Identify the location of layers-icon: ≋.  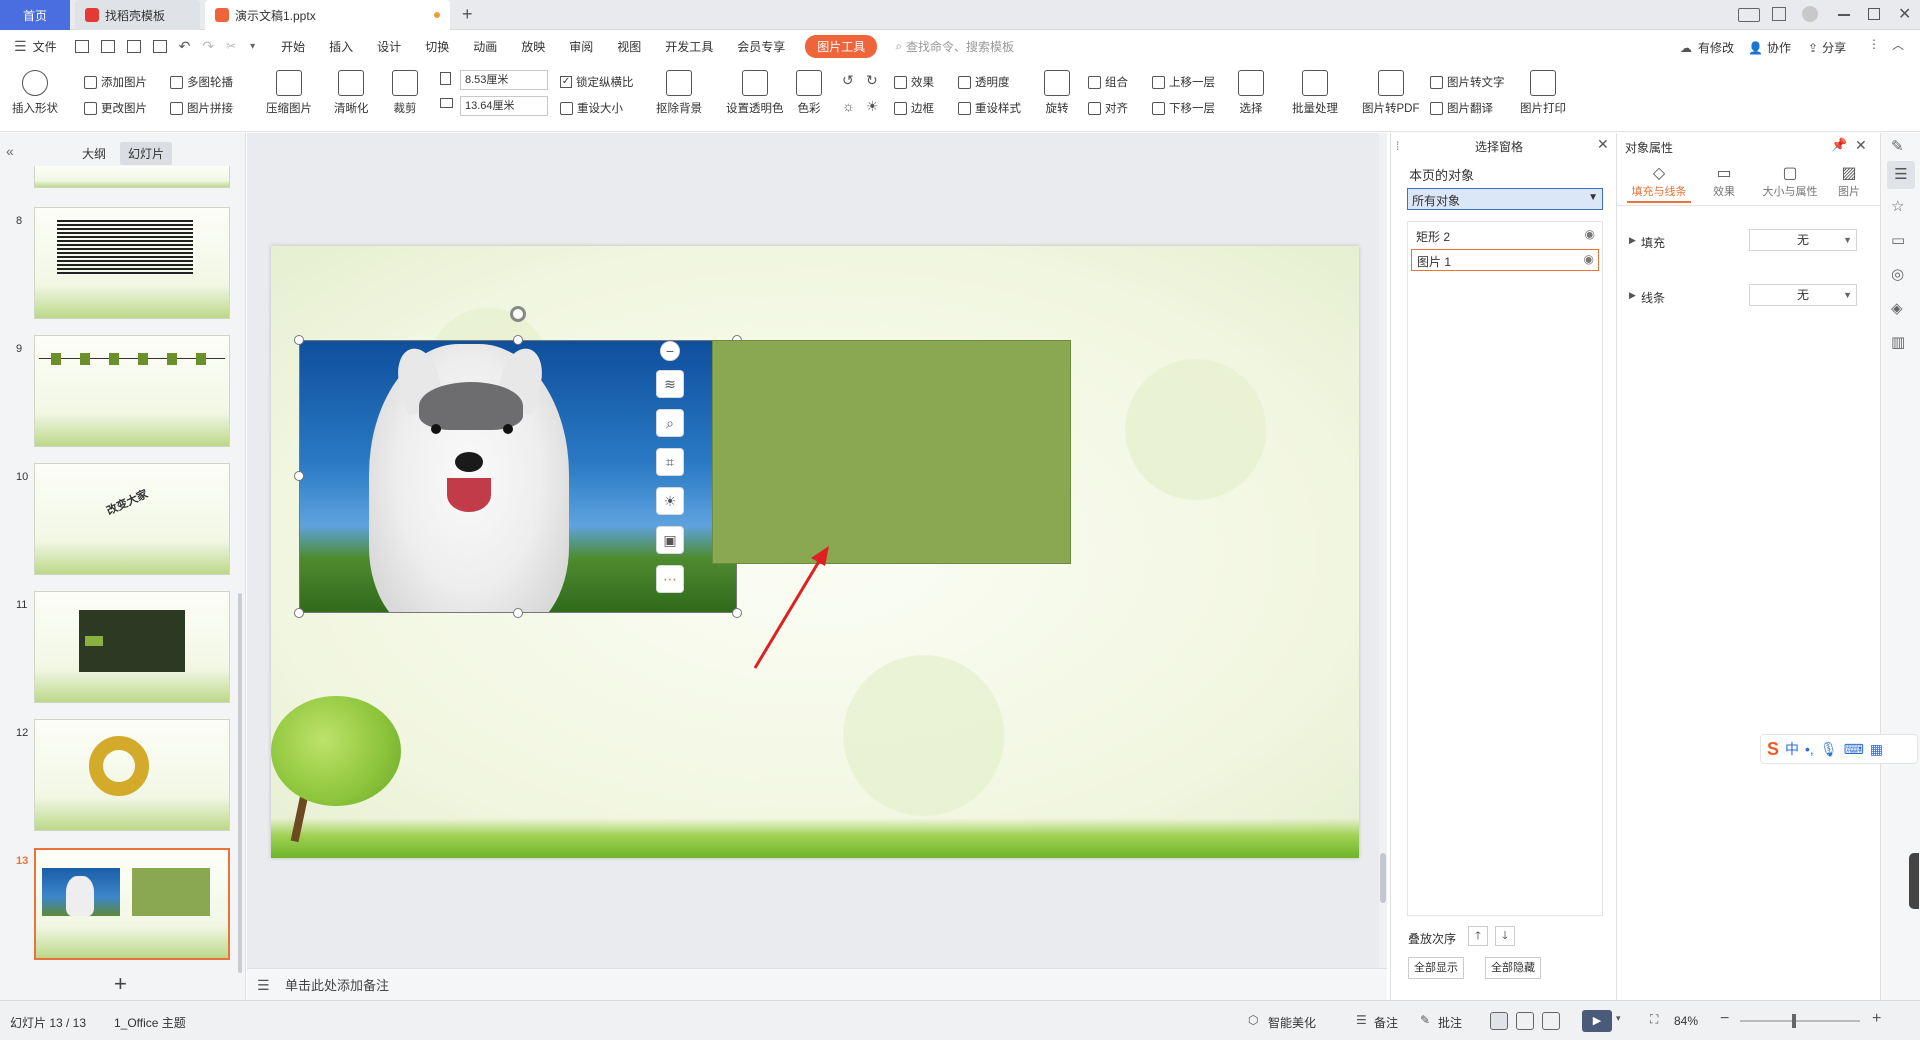
(670, 384).